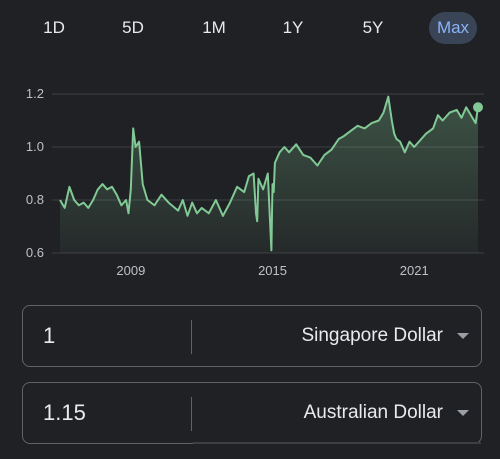  What do you see at coordinates (252, 413) in the screenshot?
I see `to-currency-row: Australian Dollar` at bounding box center [252, 413].